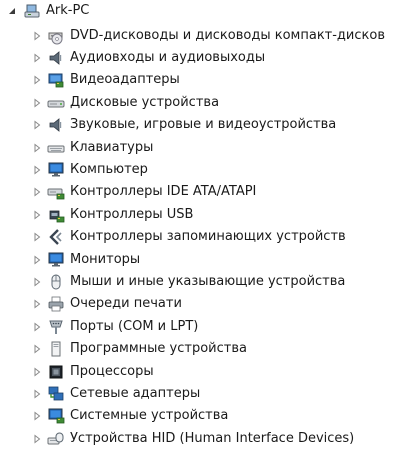  Describe the element at coordinates (205, 372) in the screenshot. I see `tree-item-15: Процессоры` at that location.